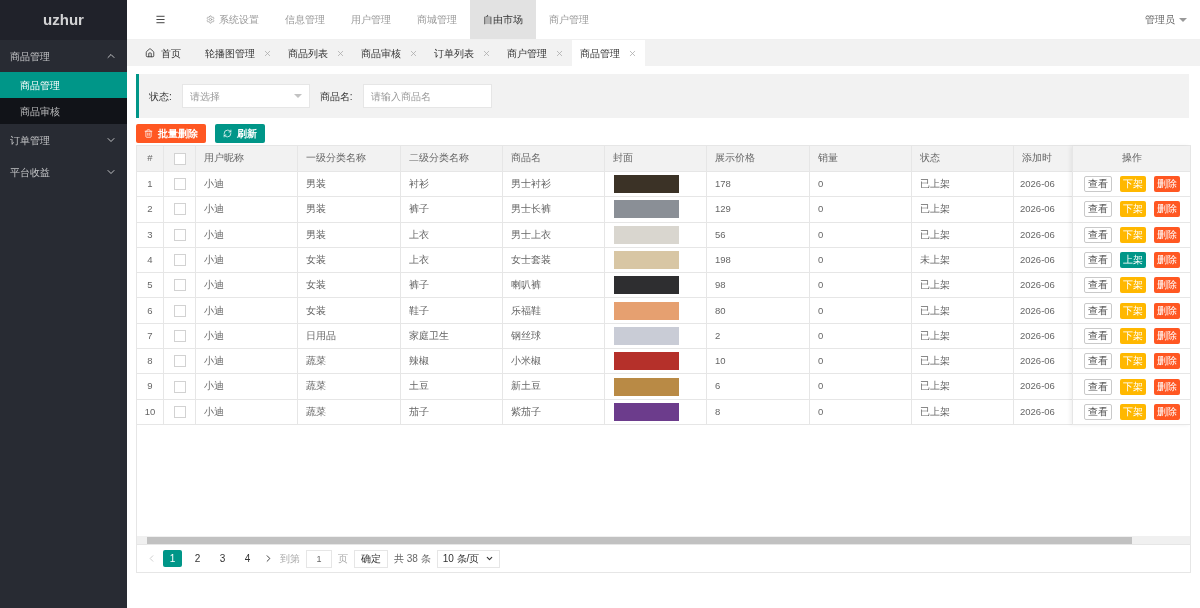 The image size is (1200, 608). What do you see at coordinates (150, 158) in the screenshot?
I see `column-header: #` at bounding box center [150, 158].